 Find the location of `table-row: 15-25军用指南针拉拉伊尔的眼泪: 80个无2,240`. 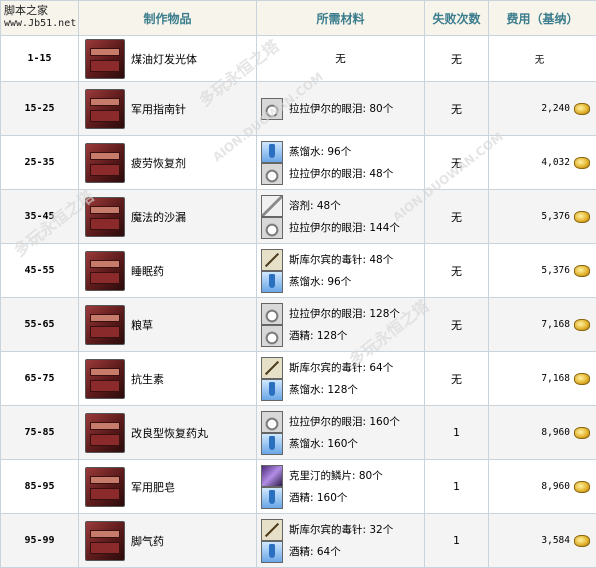

table-row: 15-25军用指南针拉拉伊尔的眼泪: 80个无2,240 is located at coordinates (298, 109).